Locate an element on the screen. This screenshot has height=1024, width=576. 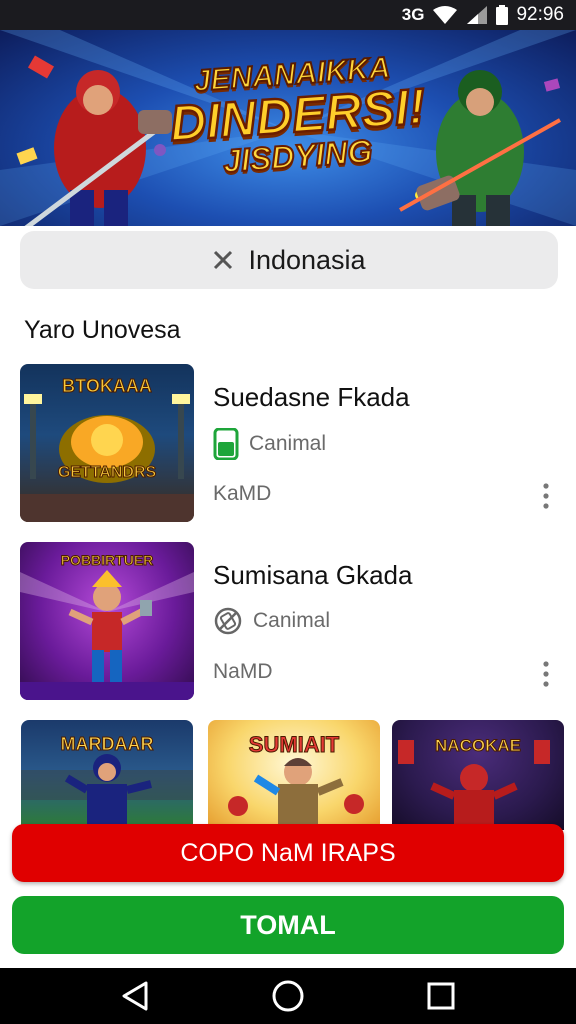
item-title: Sumisana Gkada is located at coordinates (312, 575).